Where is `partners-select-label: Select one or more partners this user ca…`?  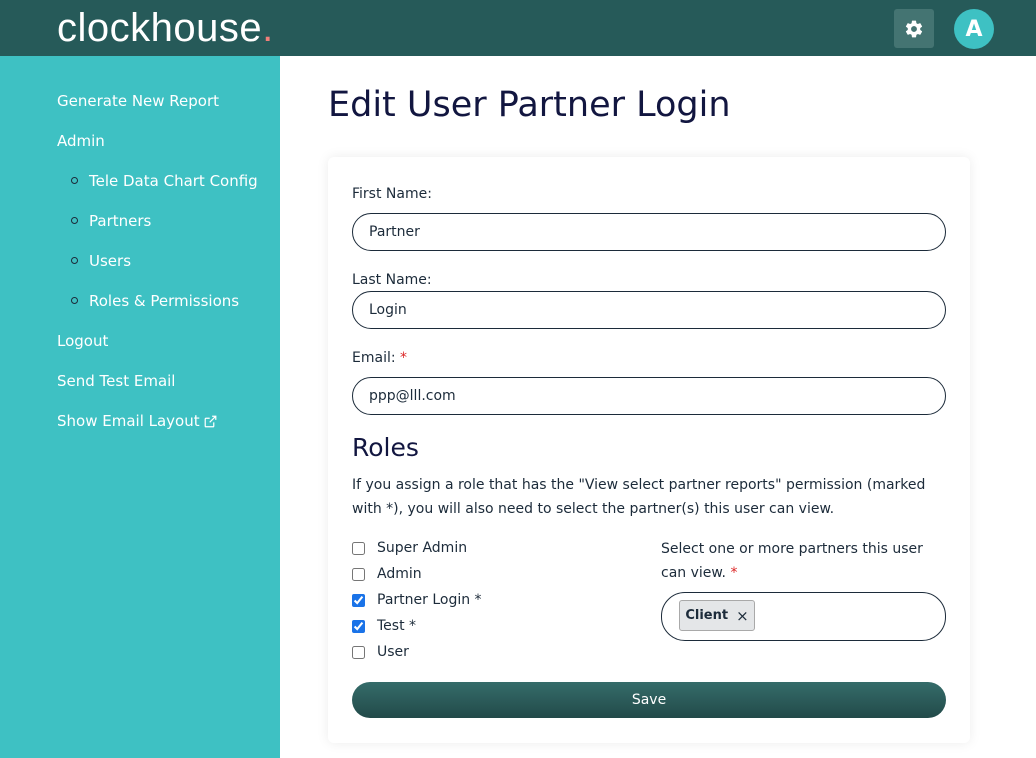 partners-select-label: Select one or more partners this user ca… is located at coordinates (803, 561).